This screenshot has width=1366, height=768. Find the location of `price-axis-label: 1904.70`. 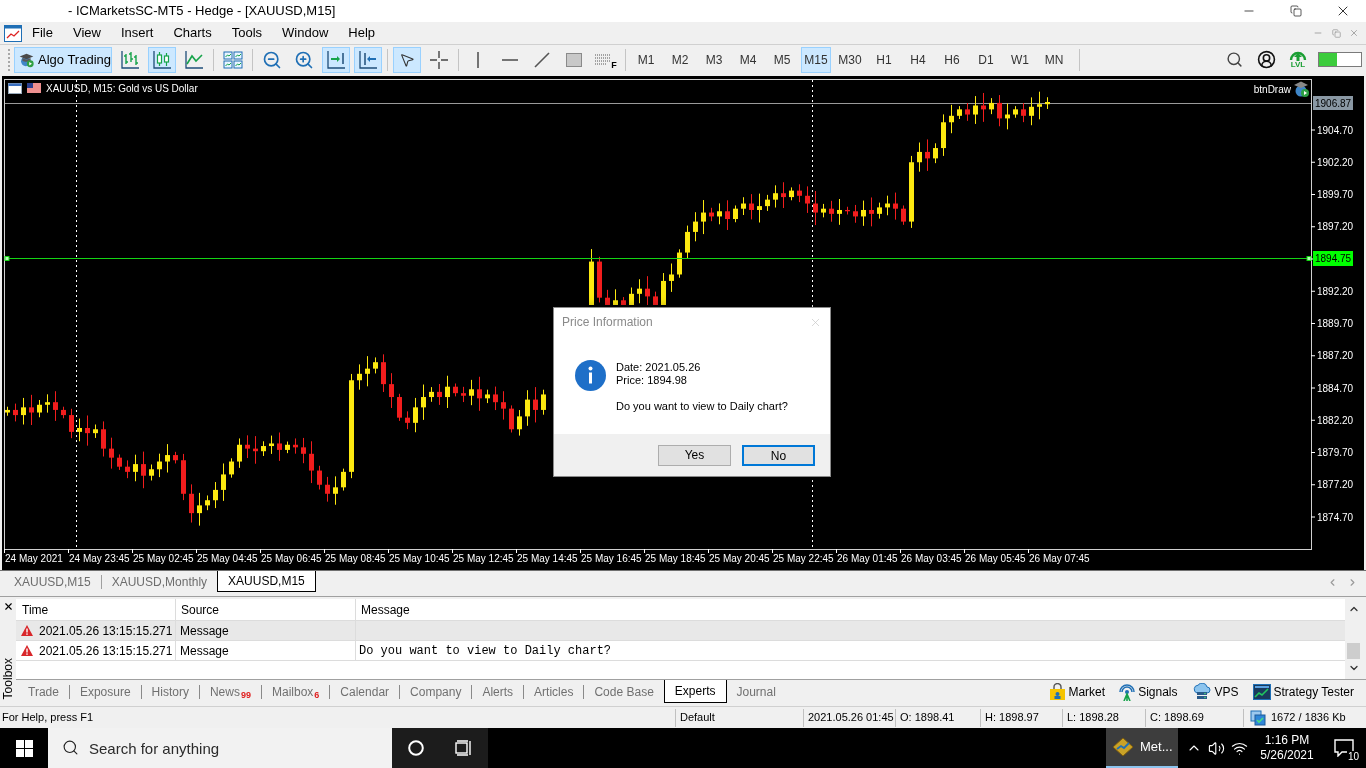

price-axis-label: 1904.70 is located at coordinates (1335, 130).